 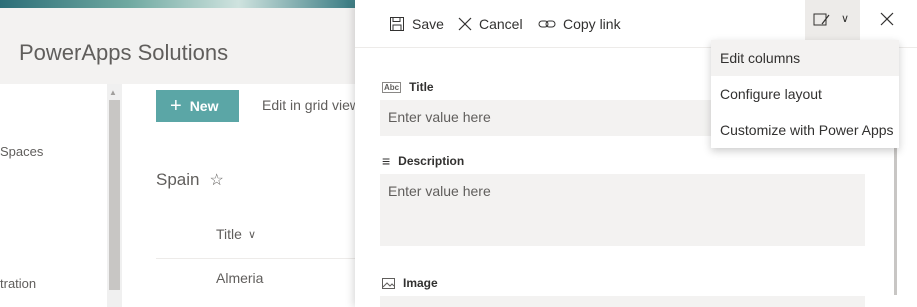 I want to click on multiline-text-icon: ≡, so click(x=386, y=161).